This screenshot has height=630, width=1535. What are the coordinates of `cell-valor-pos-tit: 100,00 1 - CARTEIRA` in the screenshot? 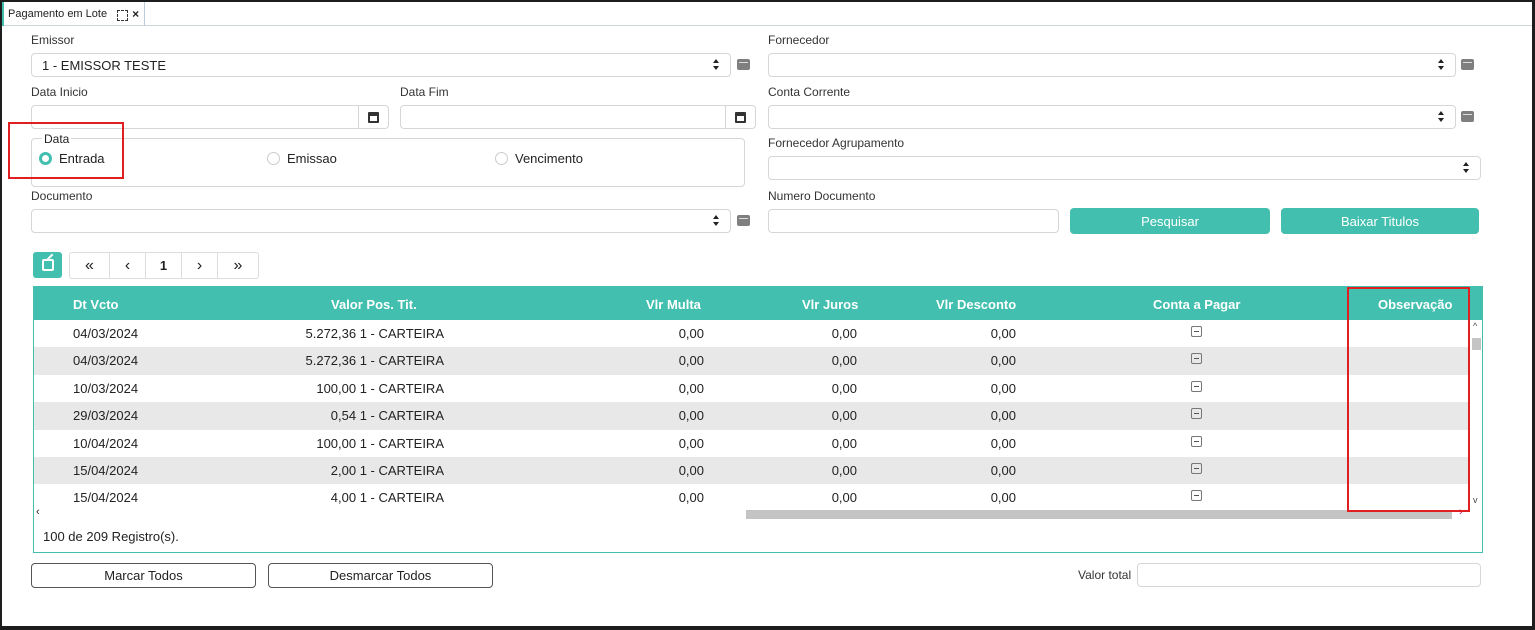 It's located at (380, 388).